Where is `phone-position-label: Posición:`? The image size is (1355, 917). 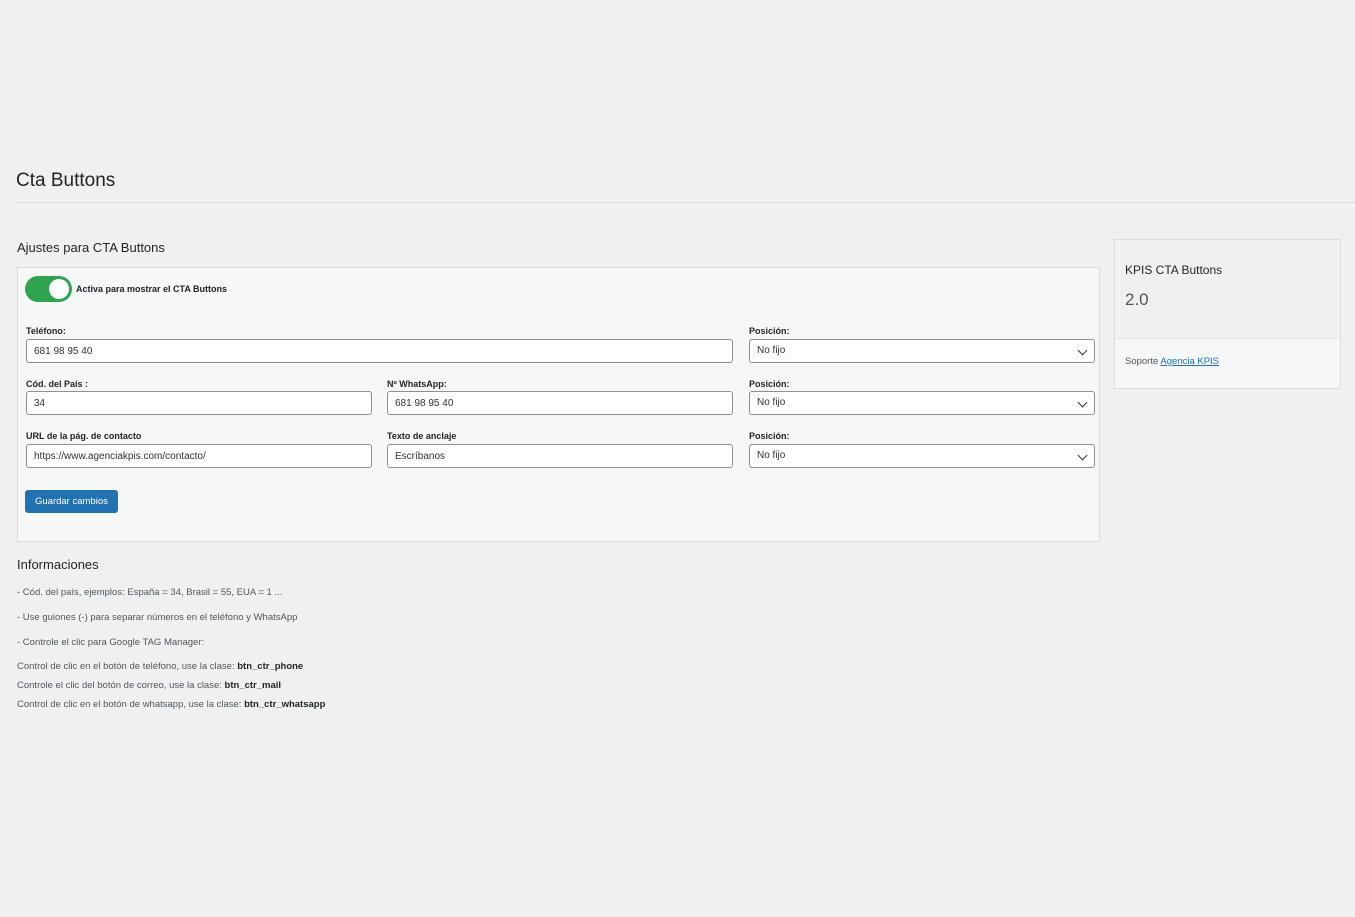 phone-position-label: Posición: is located at coordinates (769, 331).